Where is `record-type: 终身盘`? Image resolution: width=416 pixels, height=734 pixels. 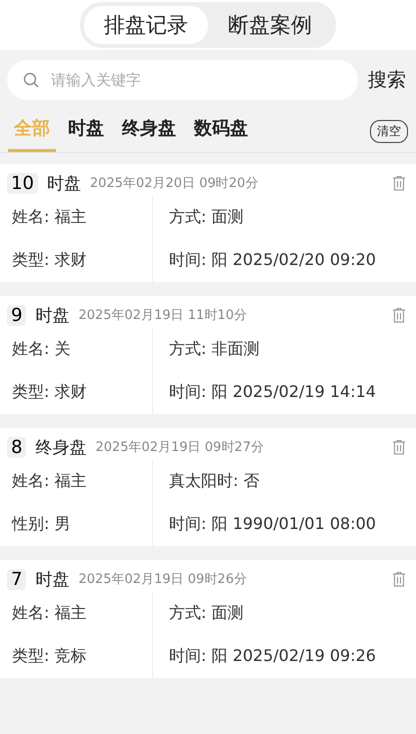
record-type: 终身盘 is located at coordinates (60, 447).